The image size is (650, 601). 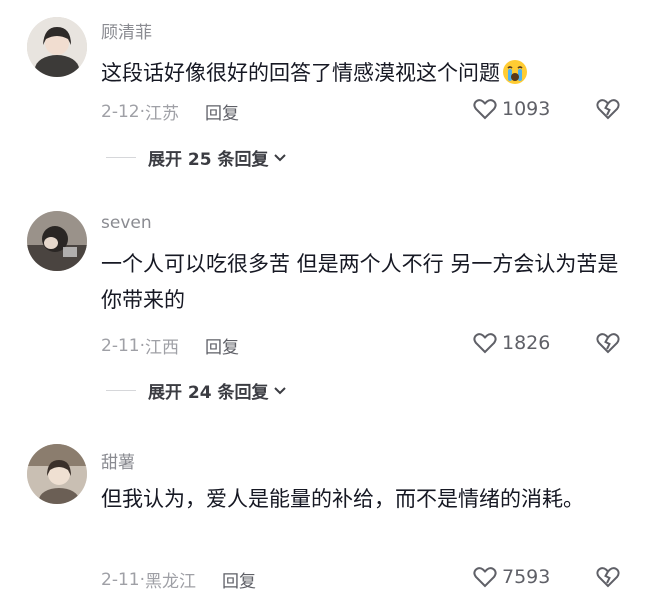 I want to click on like-count: 1093, so click(x=526, y=109).